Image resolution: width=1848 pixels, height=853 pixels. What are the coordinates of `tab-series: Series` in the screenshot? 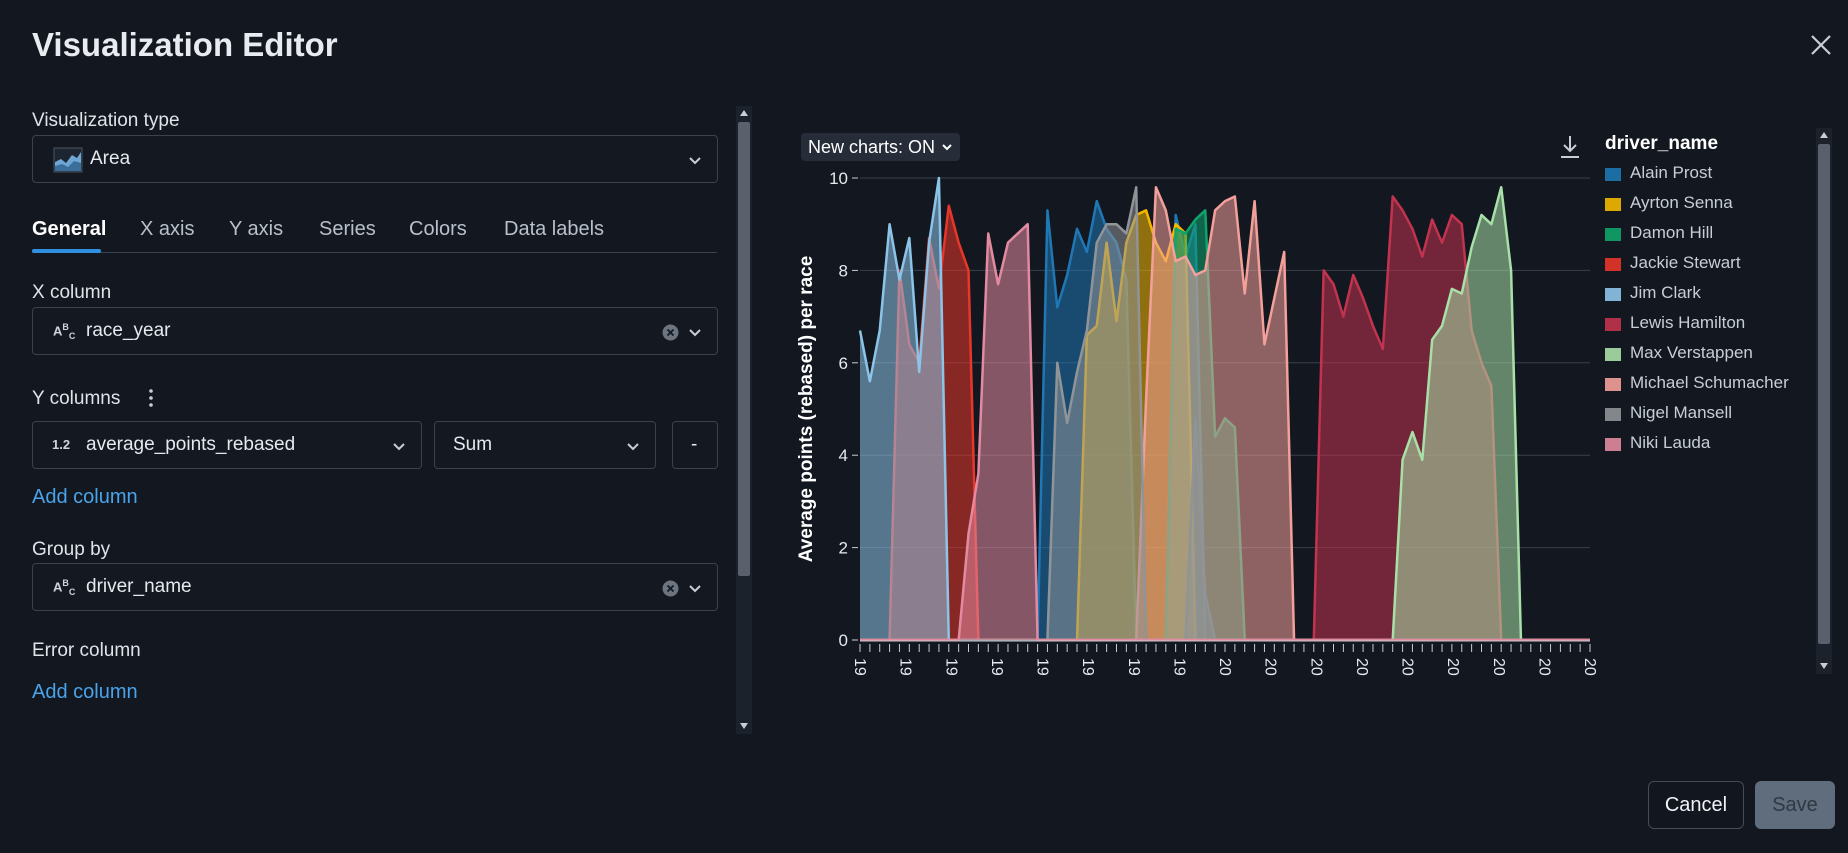 It's located at (347, 229).